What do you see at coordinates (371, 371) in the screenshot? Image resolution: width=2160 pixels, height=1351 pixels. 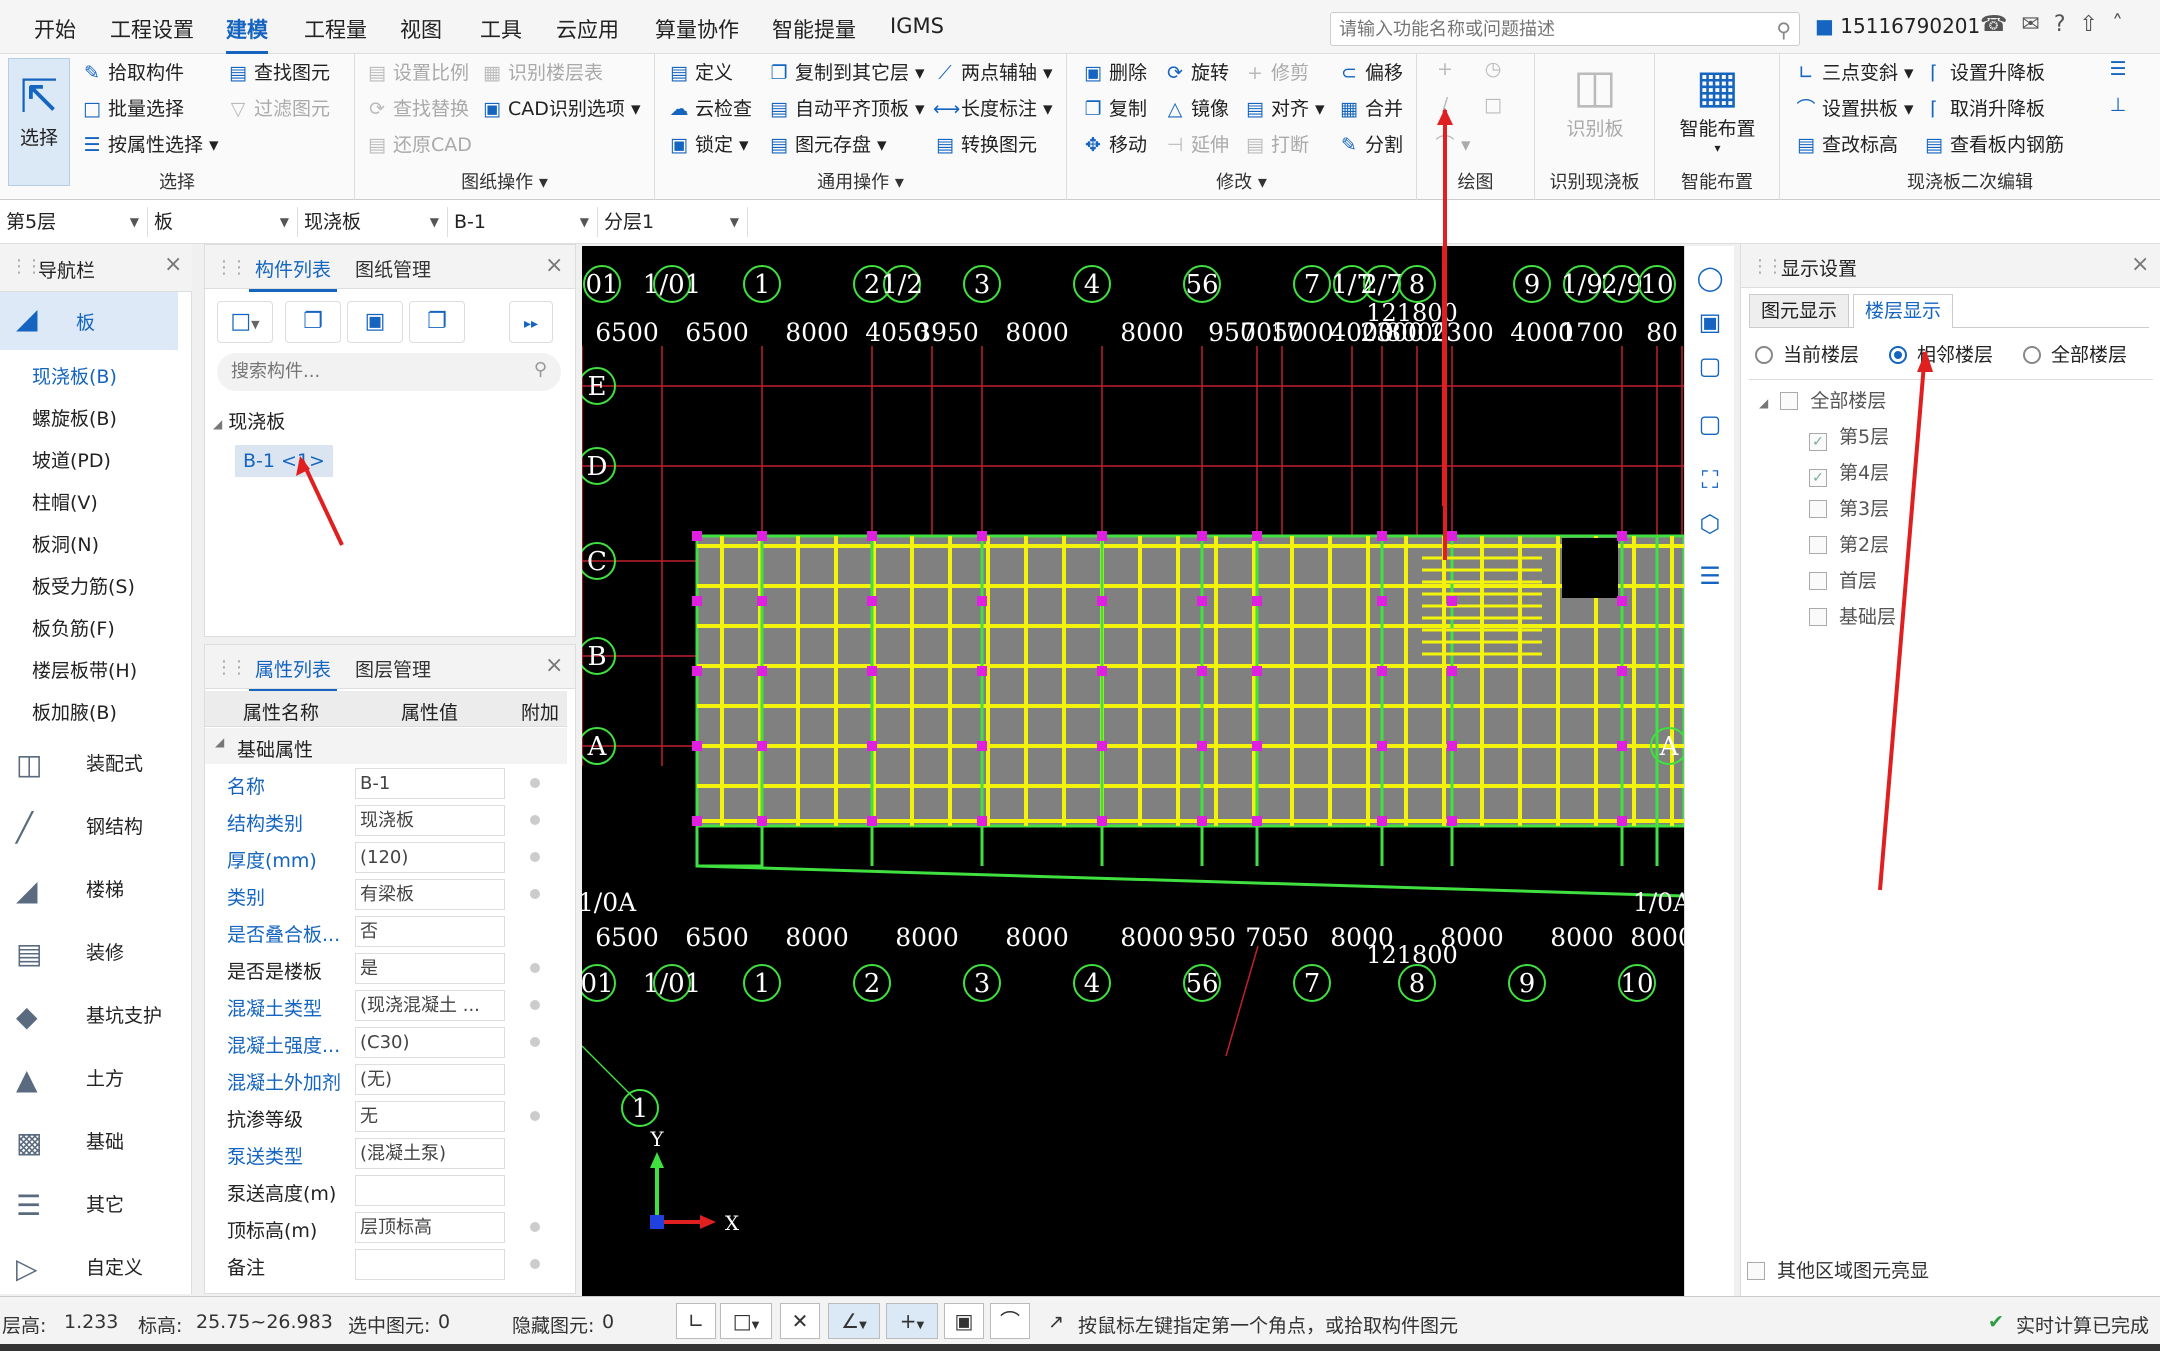 I see `component-search-input` at bounding box center [371, 371].